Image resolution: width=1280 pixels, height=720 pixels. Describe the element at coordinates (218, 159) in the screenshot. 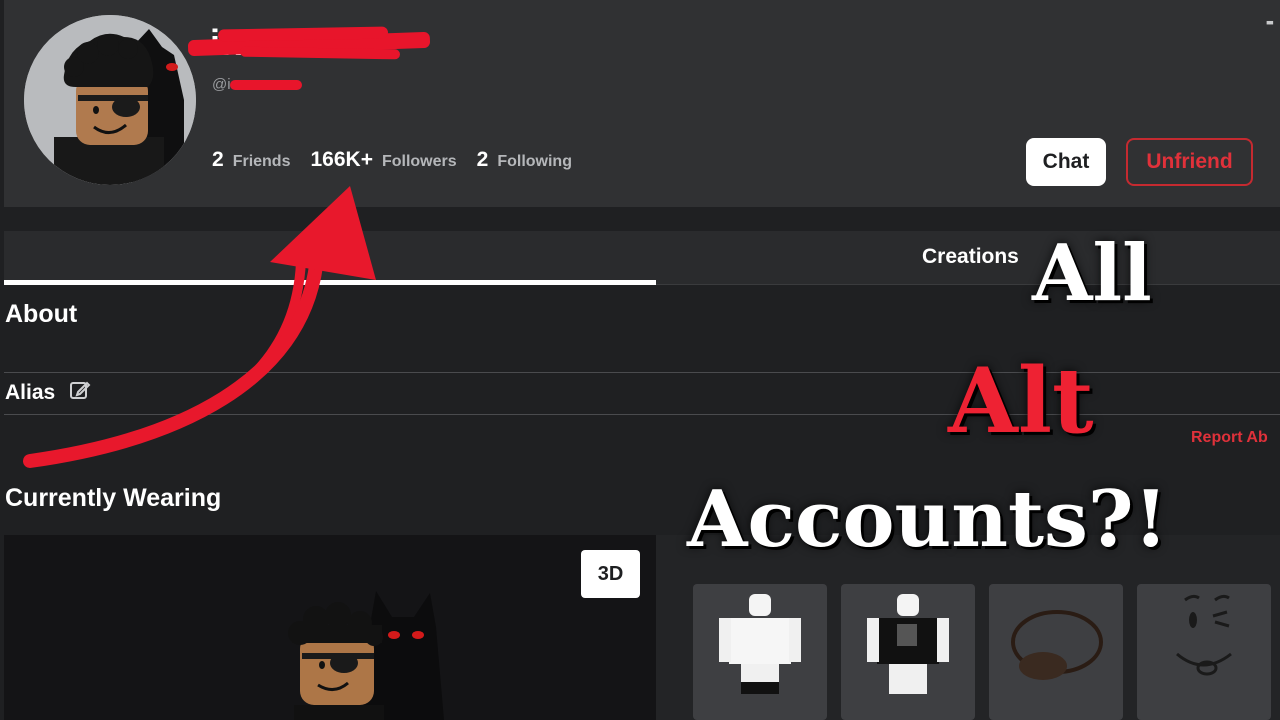

I see `friends-count: 2` at that location.